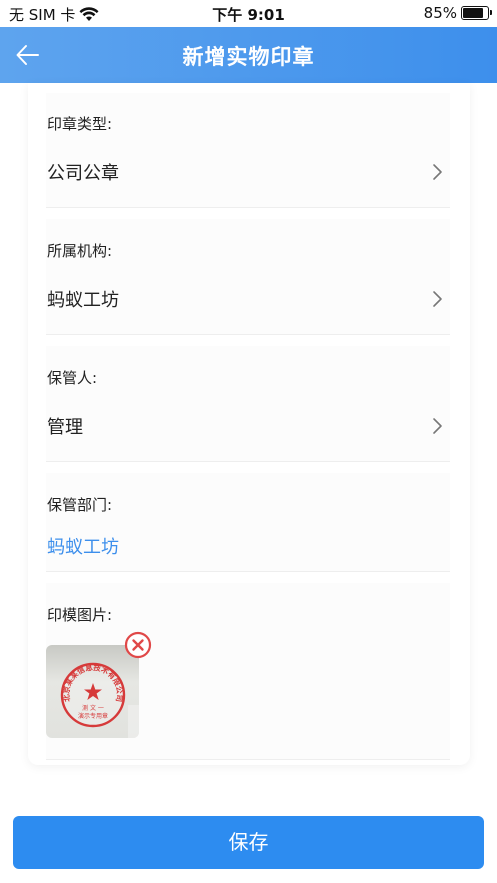 Image resolution: width=497 pixels, height=883 pixels. What do you see at coordinates (457, 13) in the screenshot?
I see `battery-indicator: 85%` at bounding box center [457, 13].